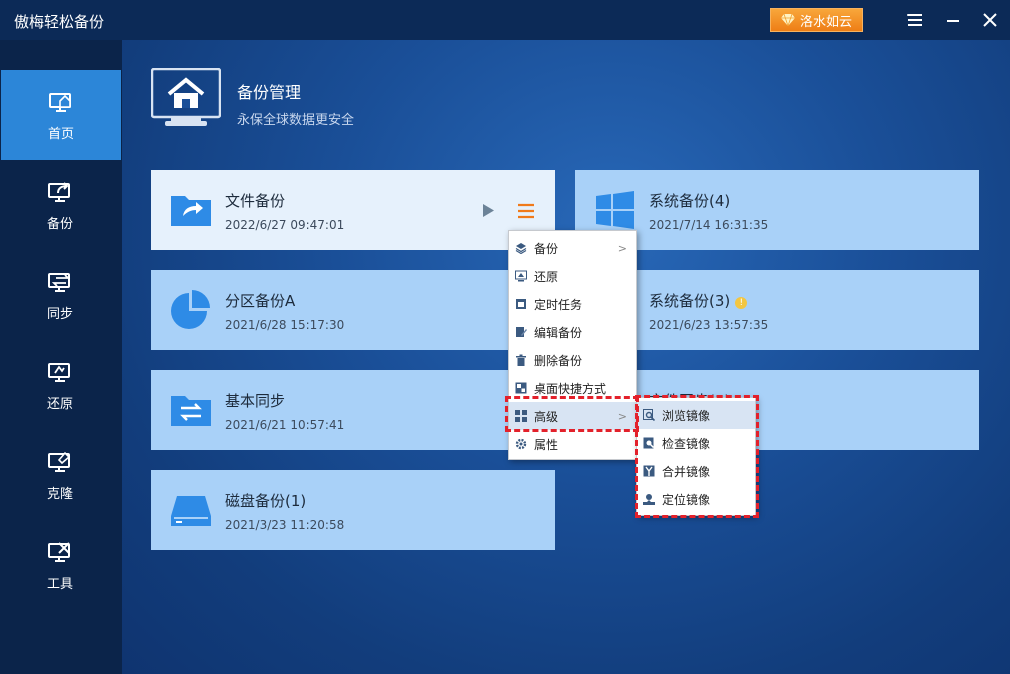 Image resolution: width=1010 pixels, height=674 pixels. I want to click on shortcut-icon, so click(521, 388).